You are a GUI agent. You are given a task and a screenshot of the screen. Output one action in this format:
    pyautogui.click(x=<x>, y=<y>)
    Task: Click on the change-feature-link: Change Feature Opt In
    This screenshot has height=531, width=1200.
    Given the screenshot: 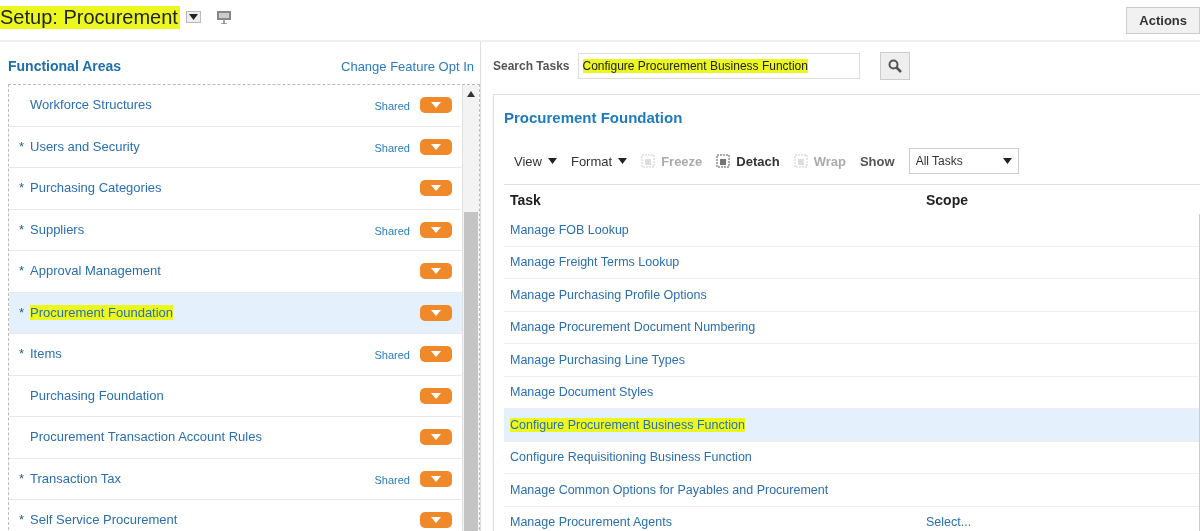 What is the action you would take?
    pyautogui.click(x=407, y=66)
    